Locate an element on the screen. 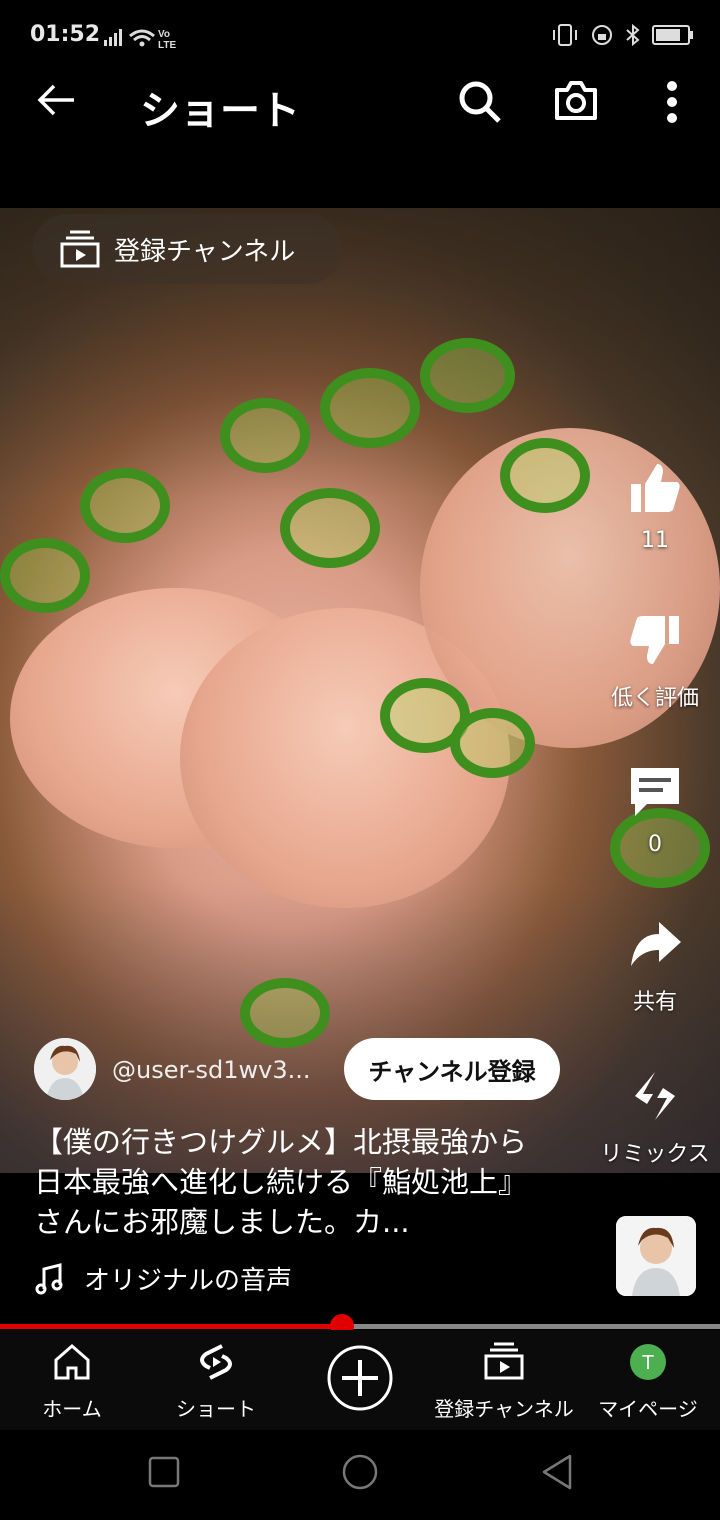 This screenshot has height=1520, width=720. dislike-button: 低く評価 is located at coordinates (655, 662).